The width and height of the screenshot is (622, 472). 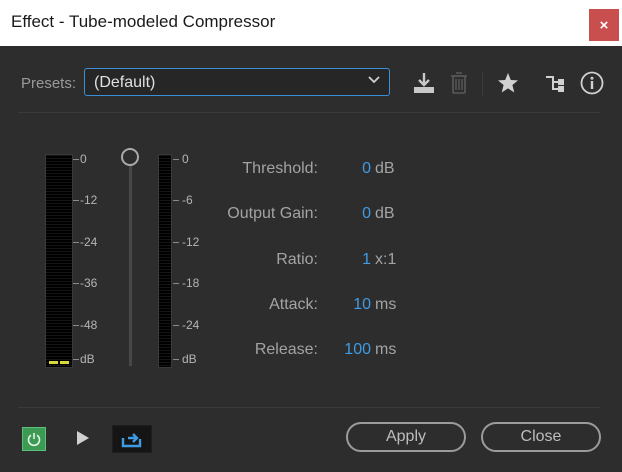 What do you see at coordinates (357, 350) in the screenshot?
I see `release-value: 100` at bounding box center [357, 350].